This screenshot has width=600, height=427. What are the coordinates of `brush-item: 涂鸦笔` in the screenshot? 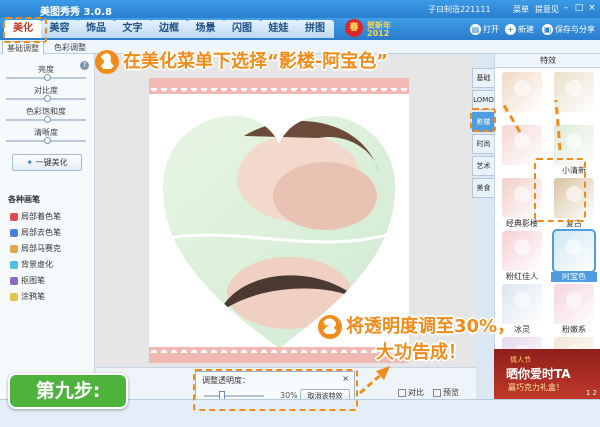 It's located at (27, 297).